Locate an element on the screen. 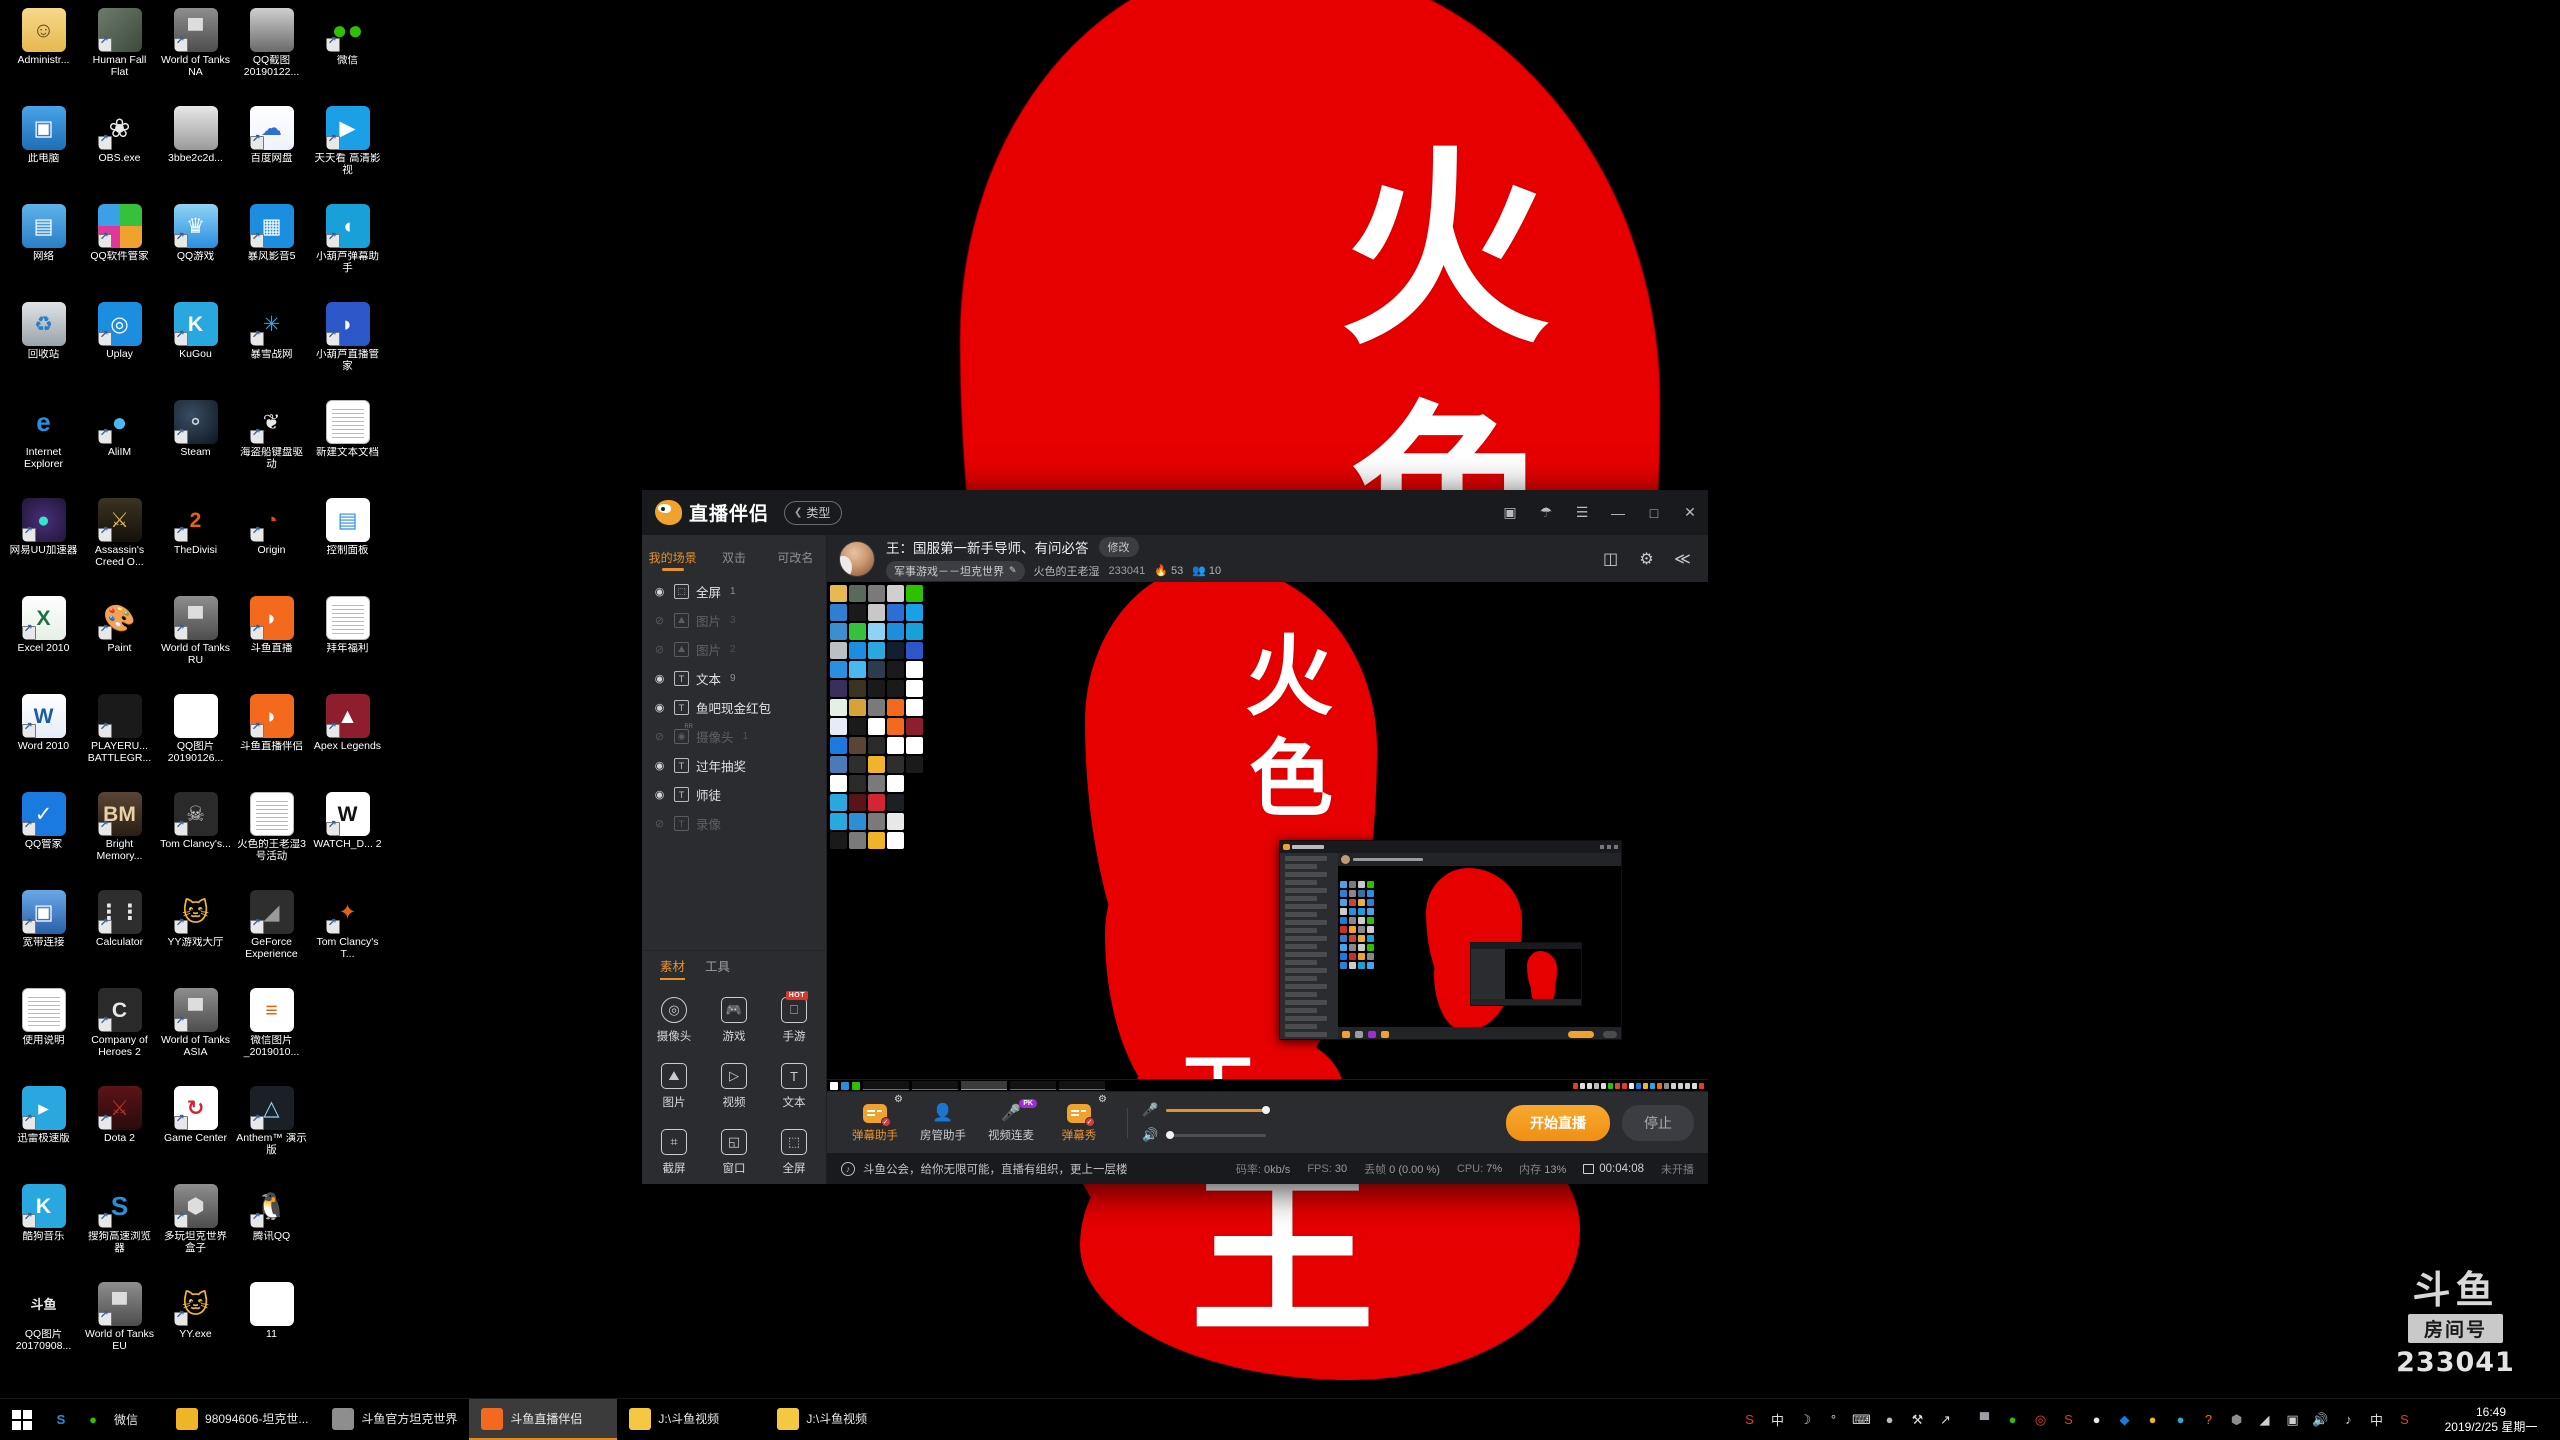 Image resolution: width=2560 pixels, height=1440 pixels. ime-chinese-icon: 中 is located at coordinates (1777, 1419).